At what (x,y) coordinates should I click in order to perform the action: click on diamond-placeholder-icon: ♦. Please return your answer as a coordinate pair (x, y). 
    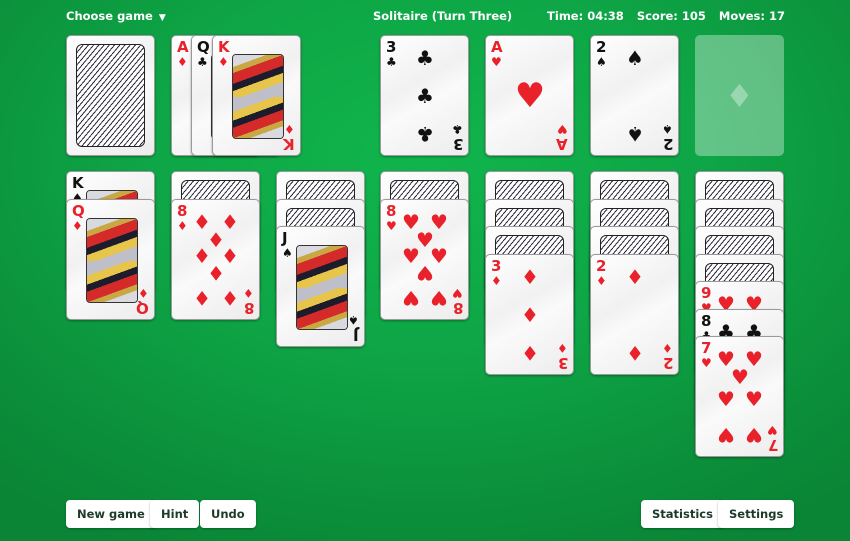
    Looking at the image, I should click on (739, 96).